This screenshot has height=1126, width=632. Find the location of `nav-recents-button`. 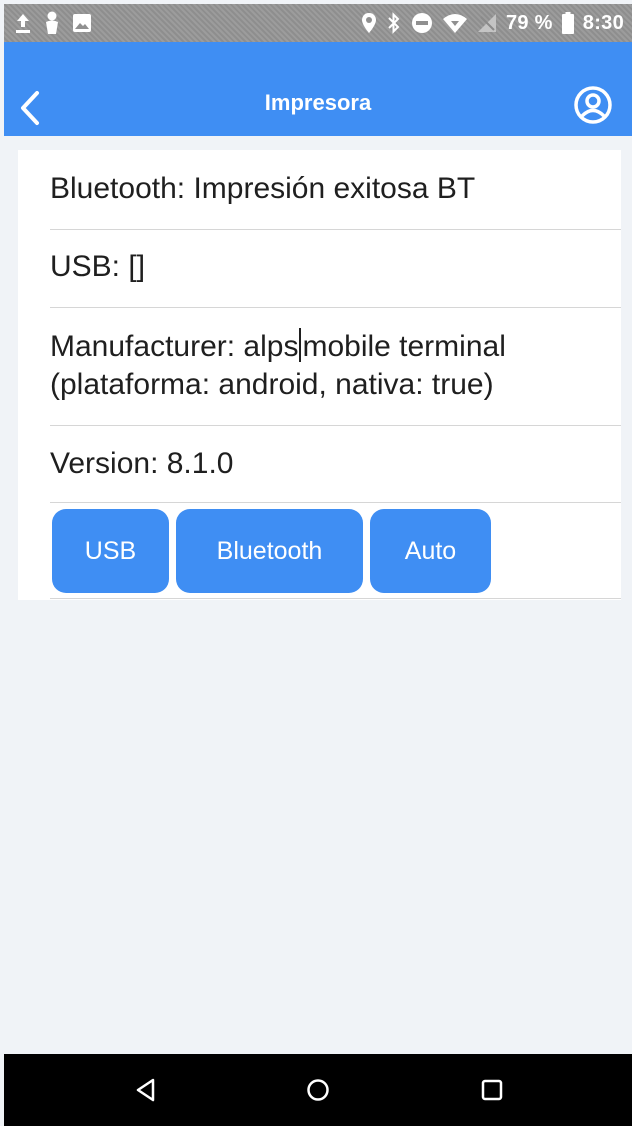

nav-recents-button is located at coordinates (492, 1090).